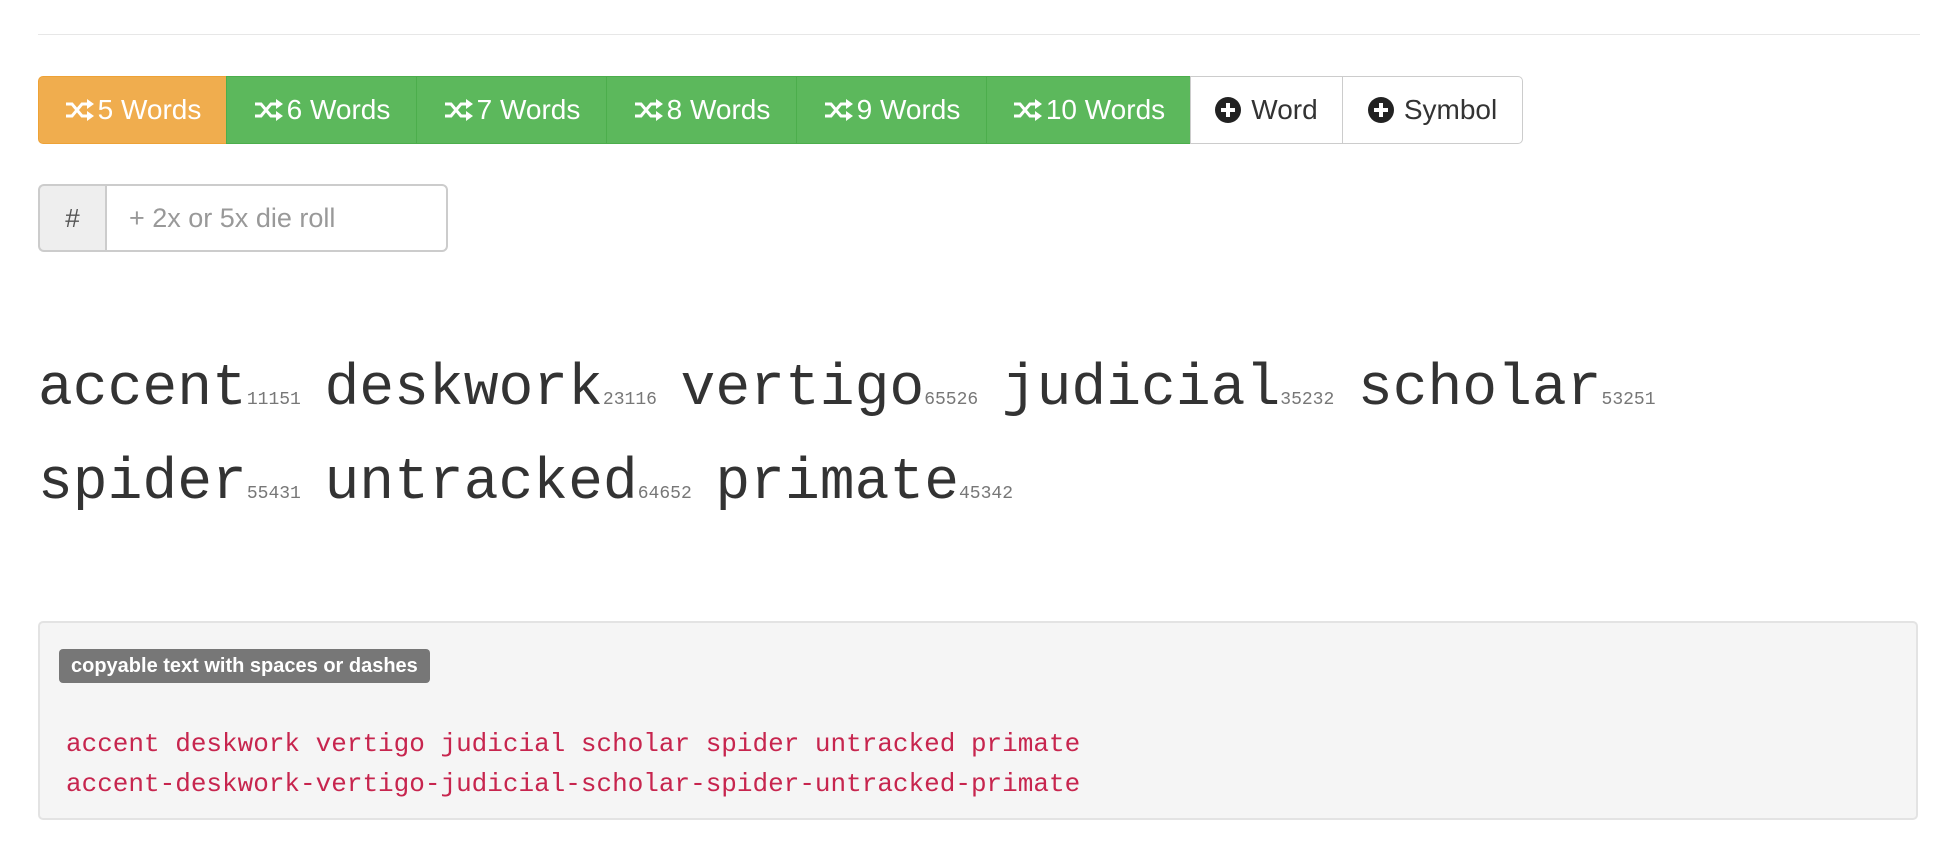  What do you see at coordinates (629, 400) in the screenshot?
I see `word-dice-roll: 23116` at bounding box center [629, 400].